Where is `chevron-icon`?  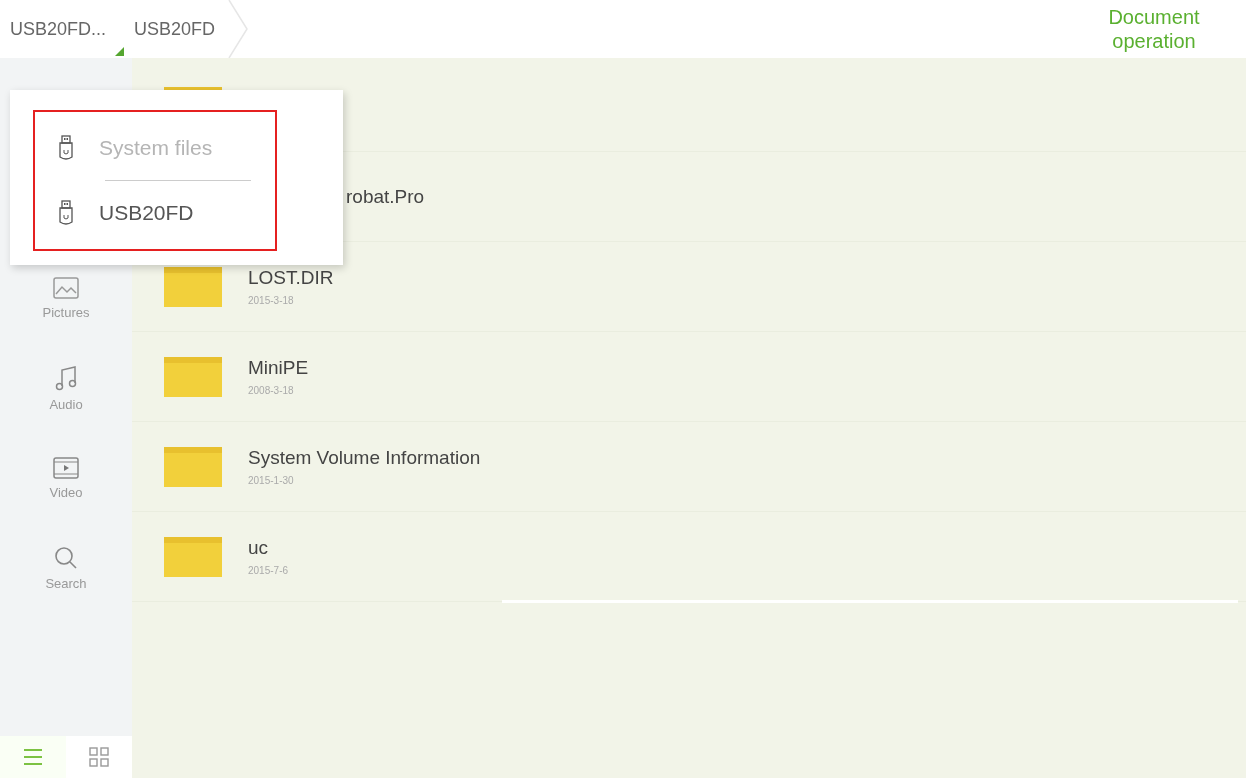 chevron-icon is located at coordinates (238, 29).